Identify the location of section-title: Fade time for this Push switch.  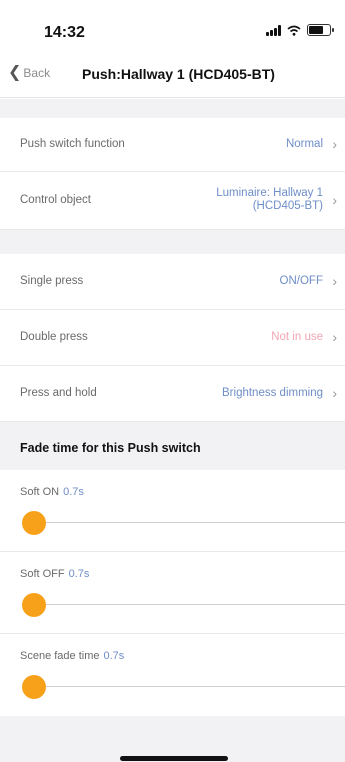
(110, 448).